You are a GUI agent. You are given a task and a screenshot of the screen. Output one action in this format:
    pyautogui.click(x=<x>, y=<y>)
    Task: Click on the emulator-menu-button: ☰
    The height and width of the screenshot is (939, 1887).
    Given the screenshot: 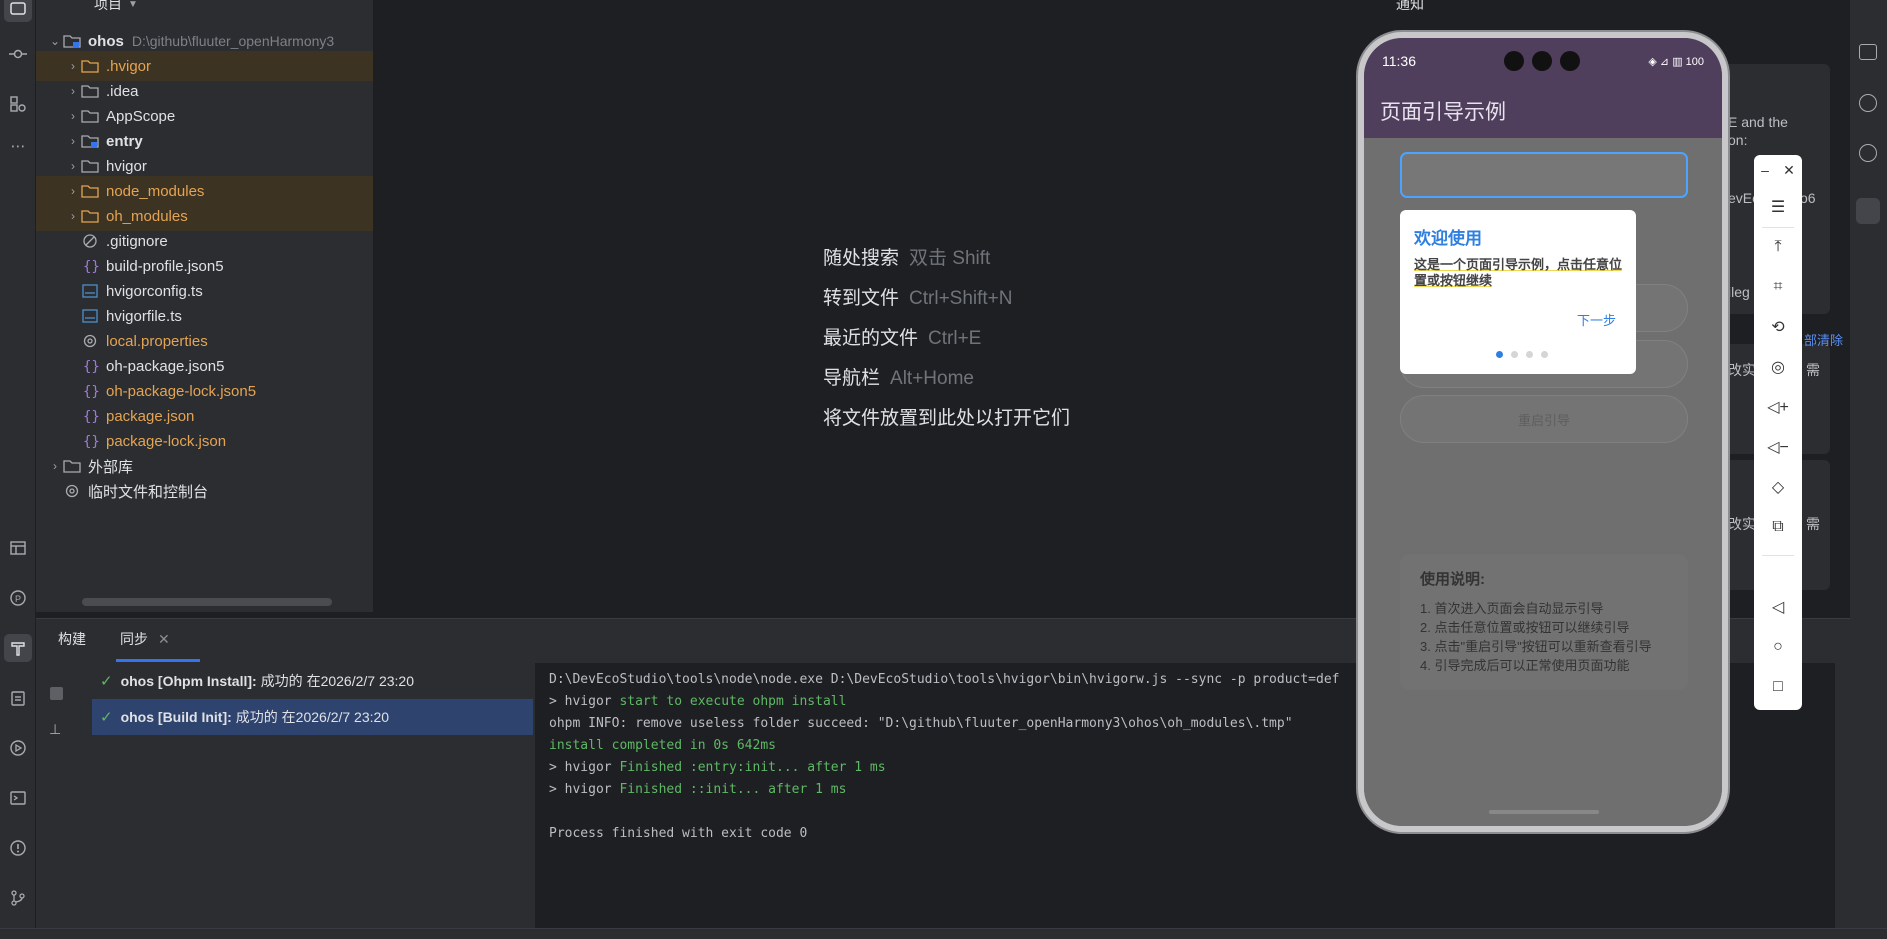 What is the action you would take?
    pyautogui.click(x=1778, y=207)
    